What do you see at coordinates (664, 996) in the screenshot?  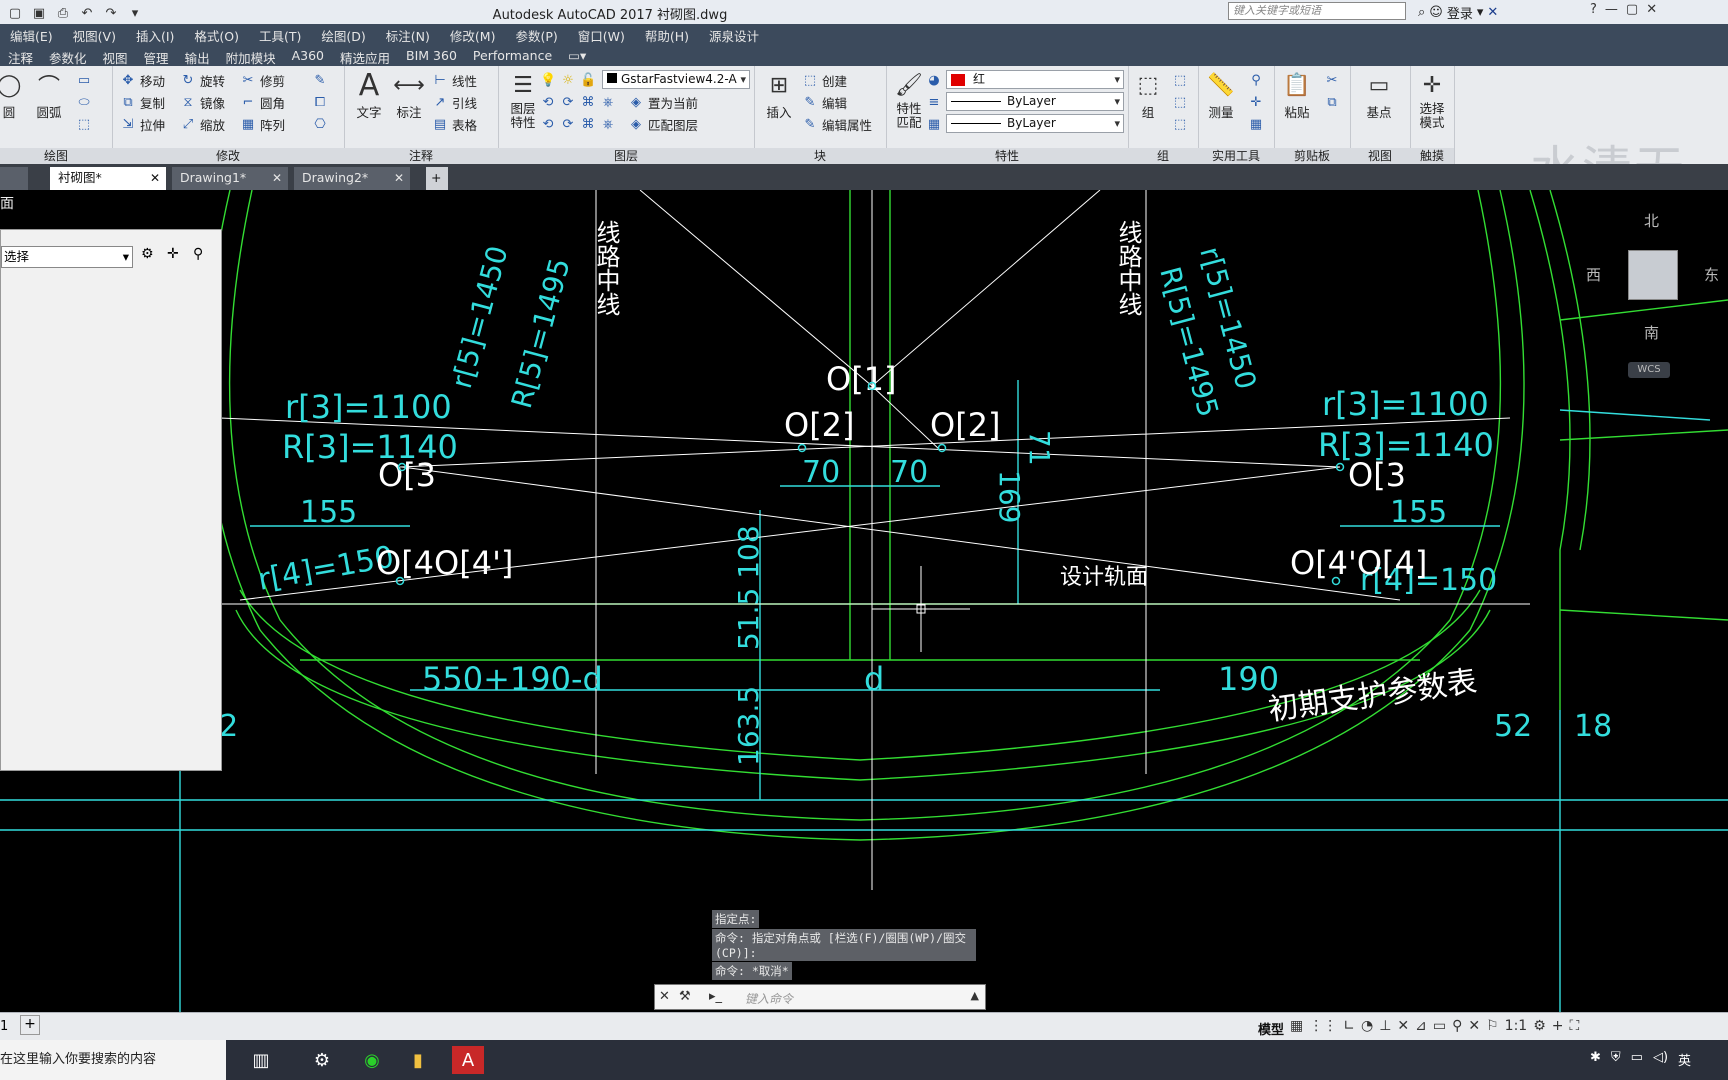 I see `close-command-icon: ✕` at bounding box center [664, 996].